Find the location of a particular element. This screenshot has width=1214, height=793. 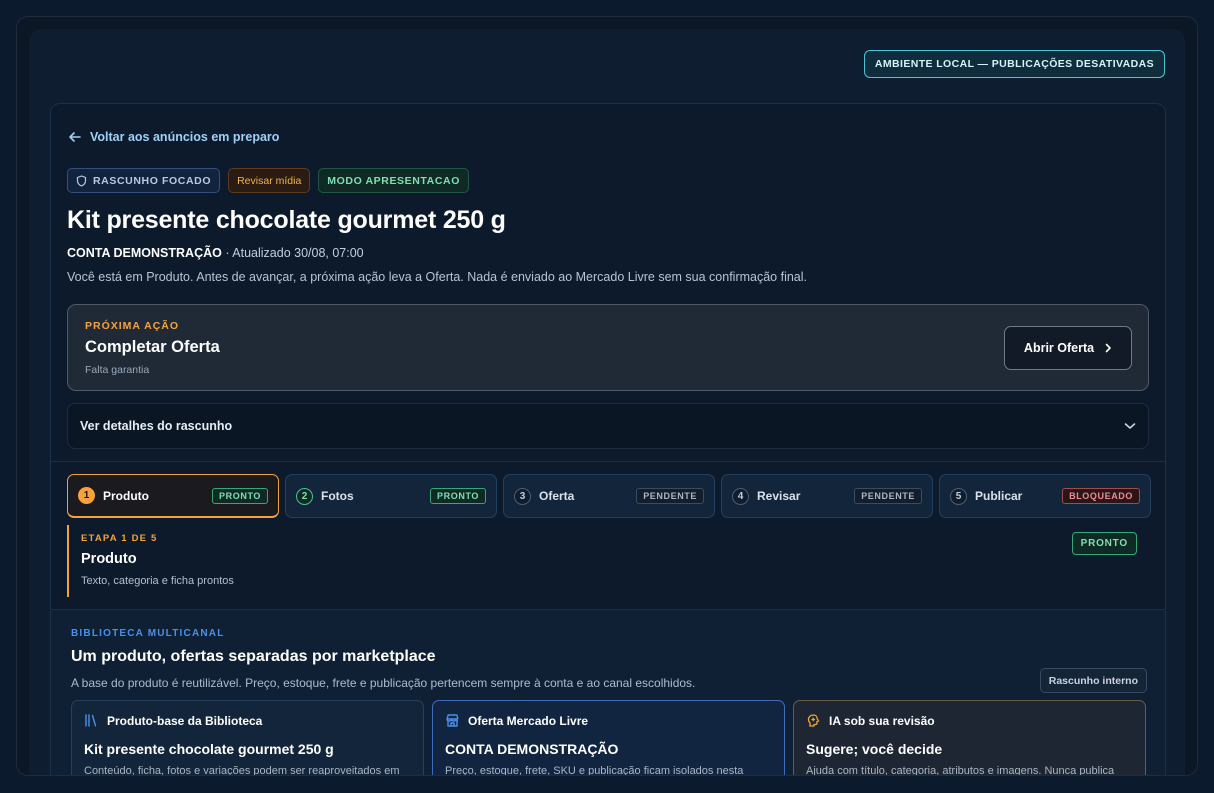

step-label: Publicar is located at coordinates (999, 496).